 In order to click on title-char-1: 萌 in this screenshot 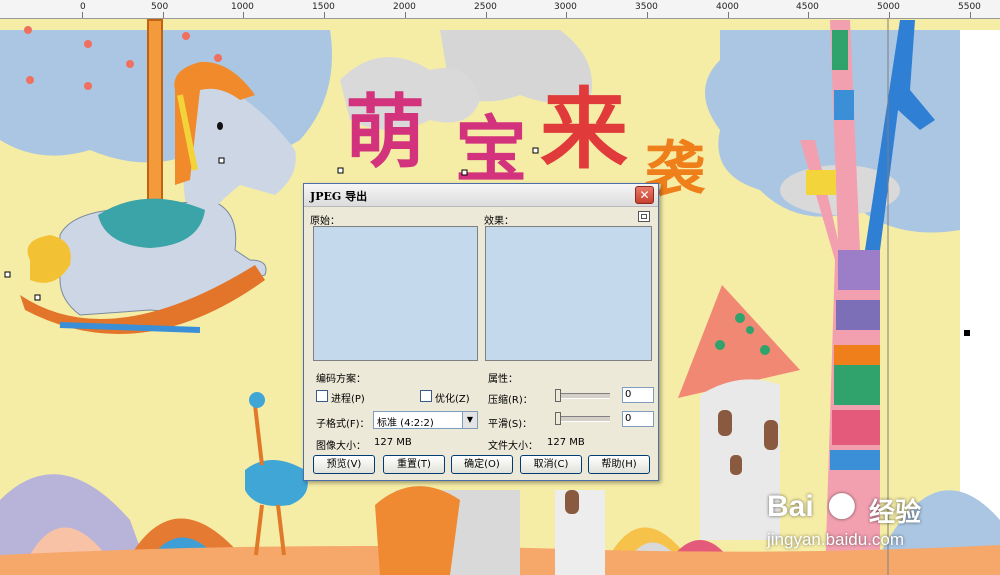, I will do `click(385, 132)`.